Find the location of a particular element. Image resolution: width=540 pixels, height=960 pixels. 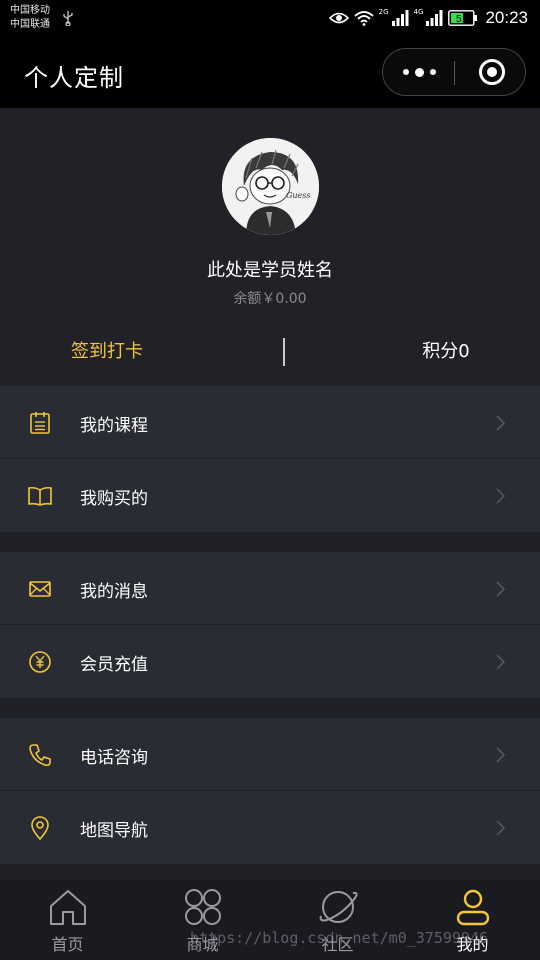

battery-icon: 51 is located at coordinates (463, 18).